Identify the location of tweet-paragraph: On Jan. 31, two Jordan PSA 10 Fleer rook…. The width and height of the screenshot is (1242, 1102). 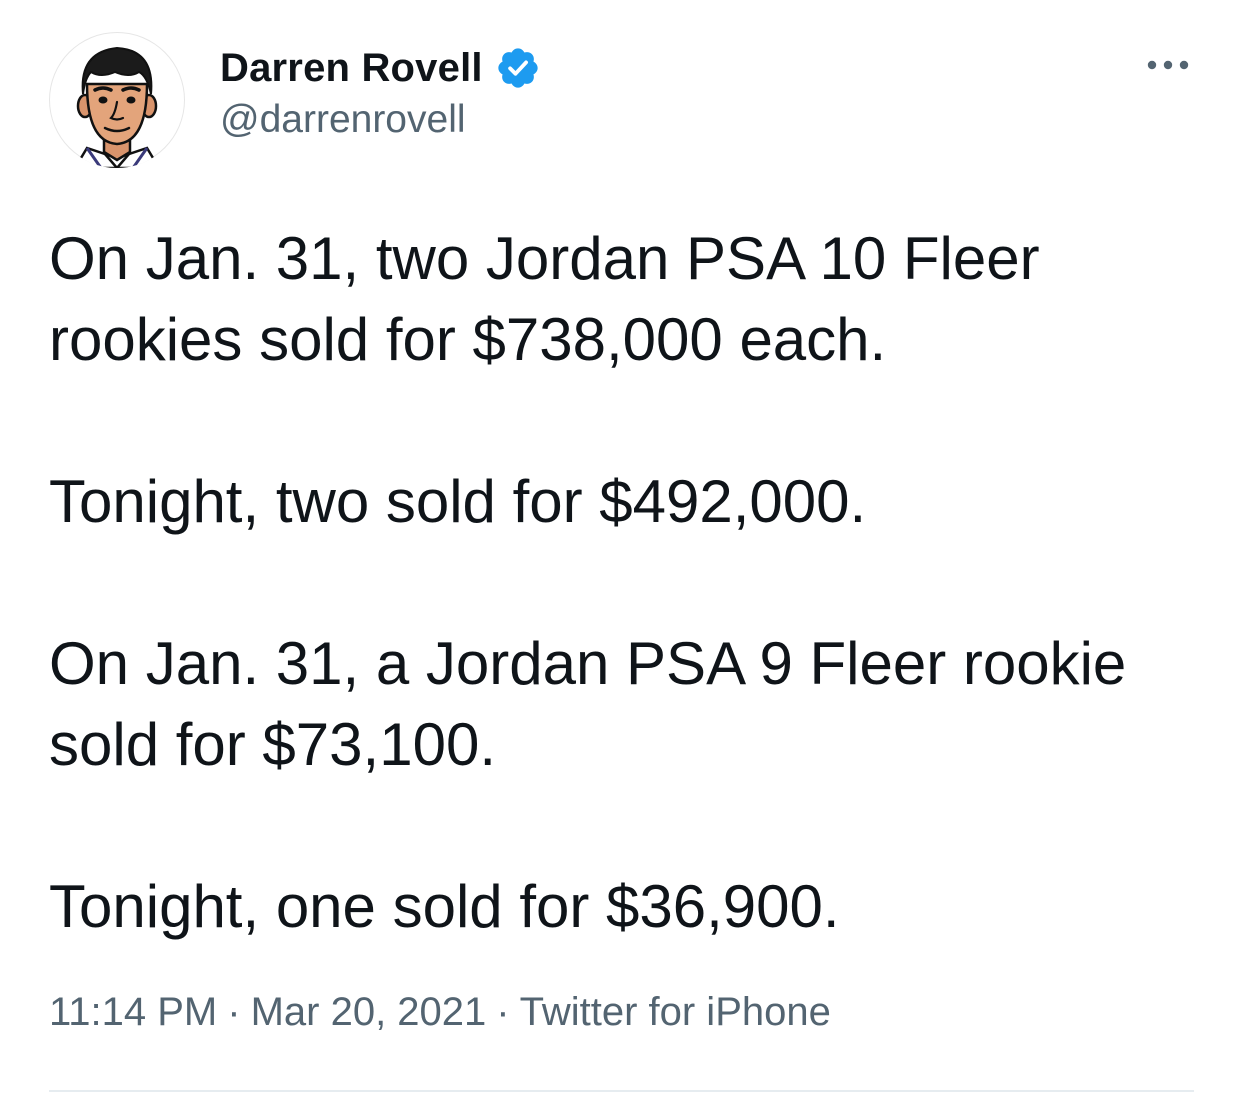
(544, 299).